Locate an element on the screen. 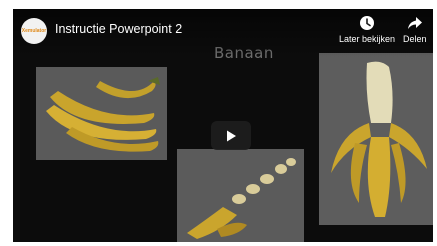 The width and height of the screenshot is (437, 246). clock-icon is located at coordinates (367, 23).